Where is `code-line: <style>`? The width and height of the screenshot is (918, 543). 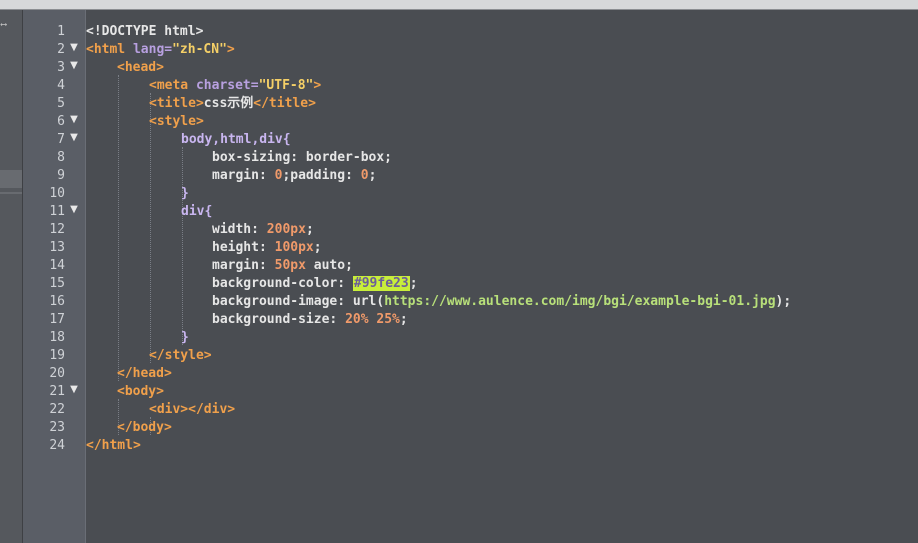
code-line: <style> is located at coordinates (176, 121).